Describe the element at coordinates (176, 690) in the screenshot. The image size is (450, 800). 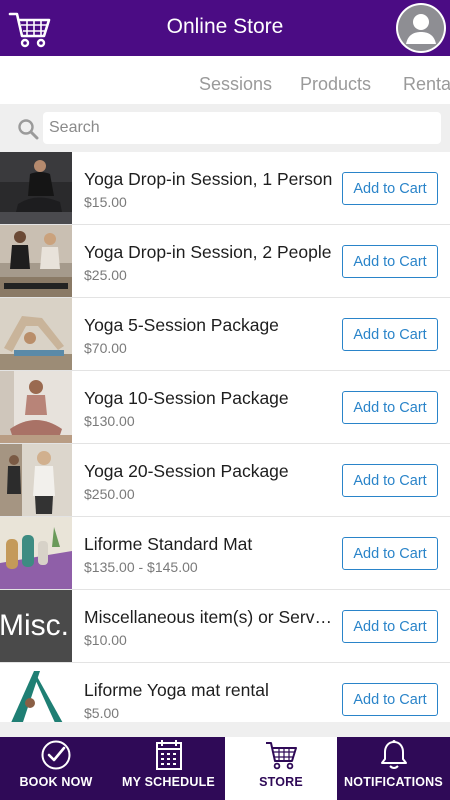
I see `product-name: Liforme Yoga mat rental` at that location.